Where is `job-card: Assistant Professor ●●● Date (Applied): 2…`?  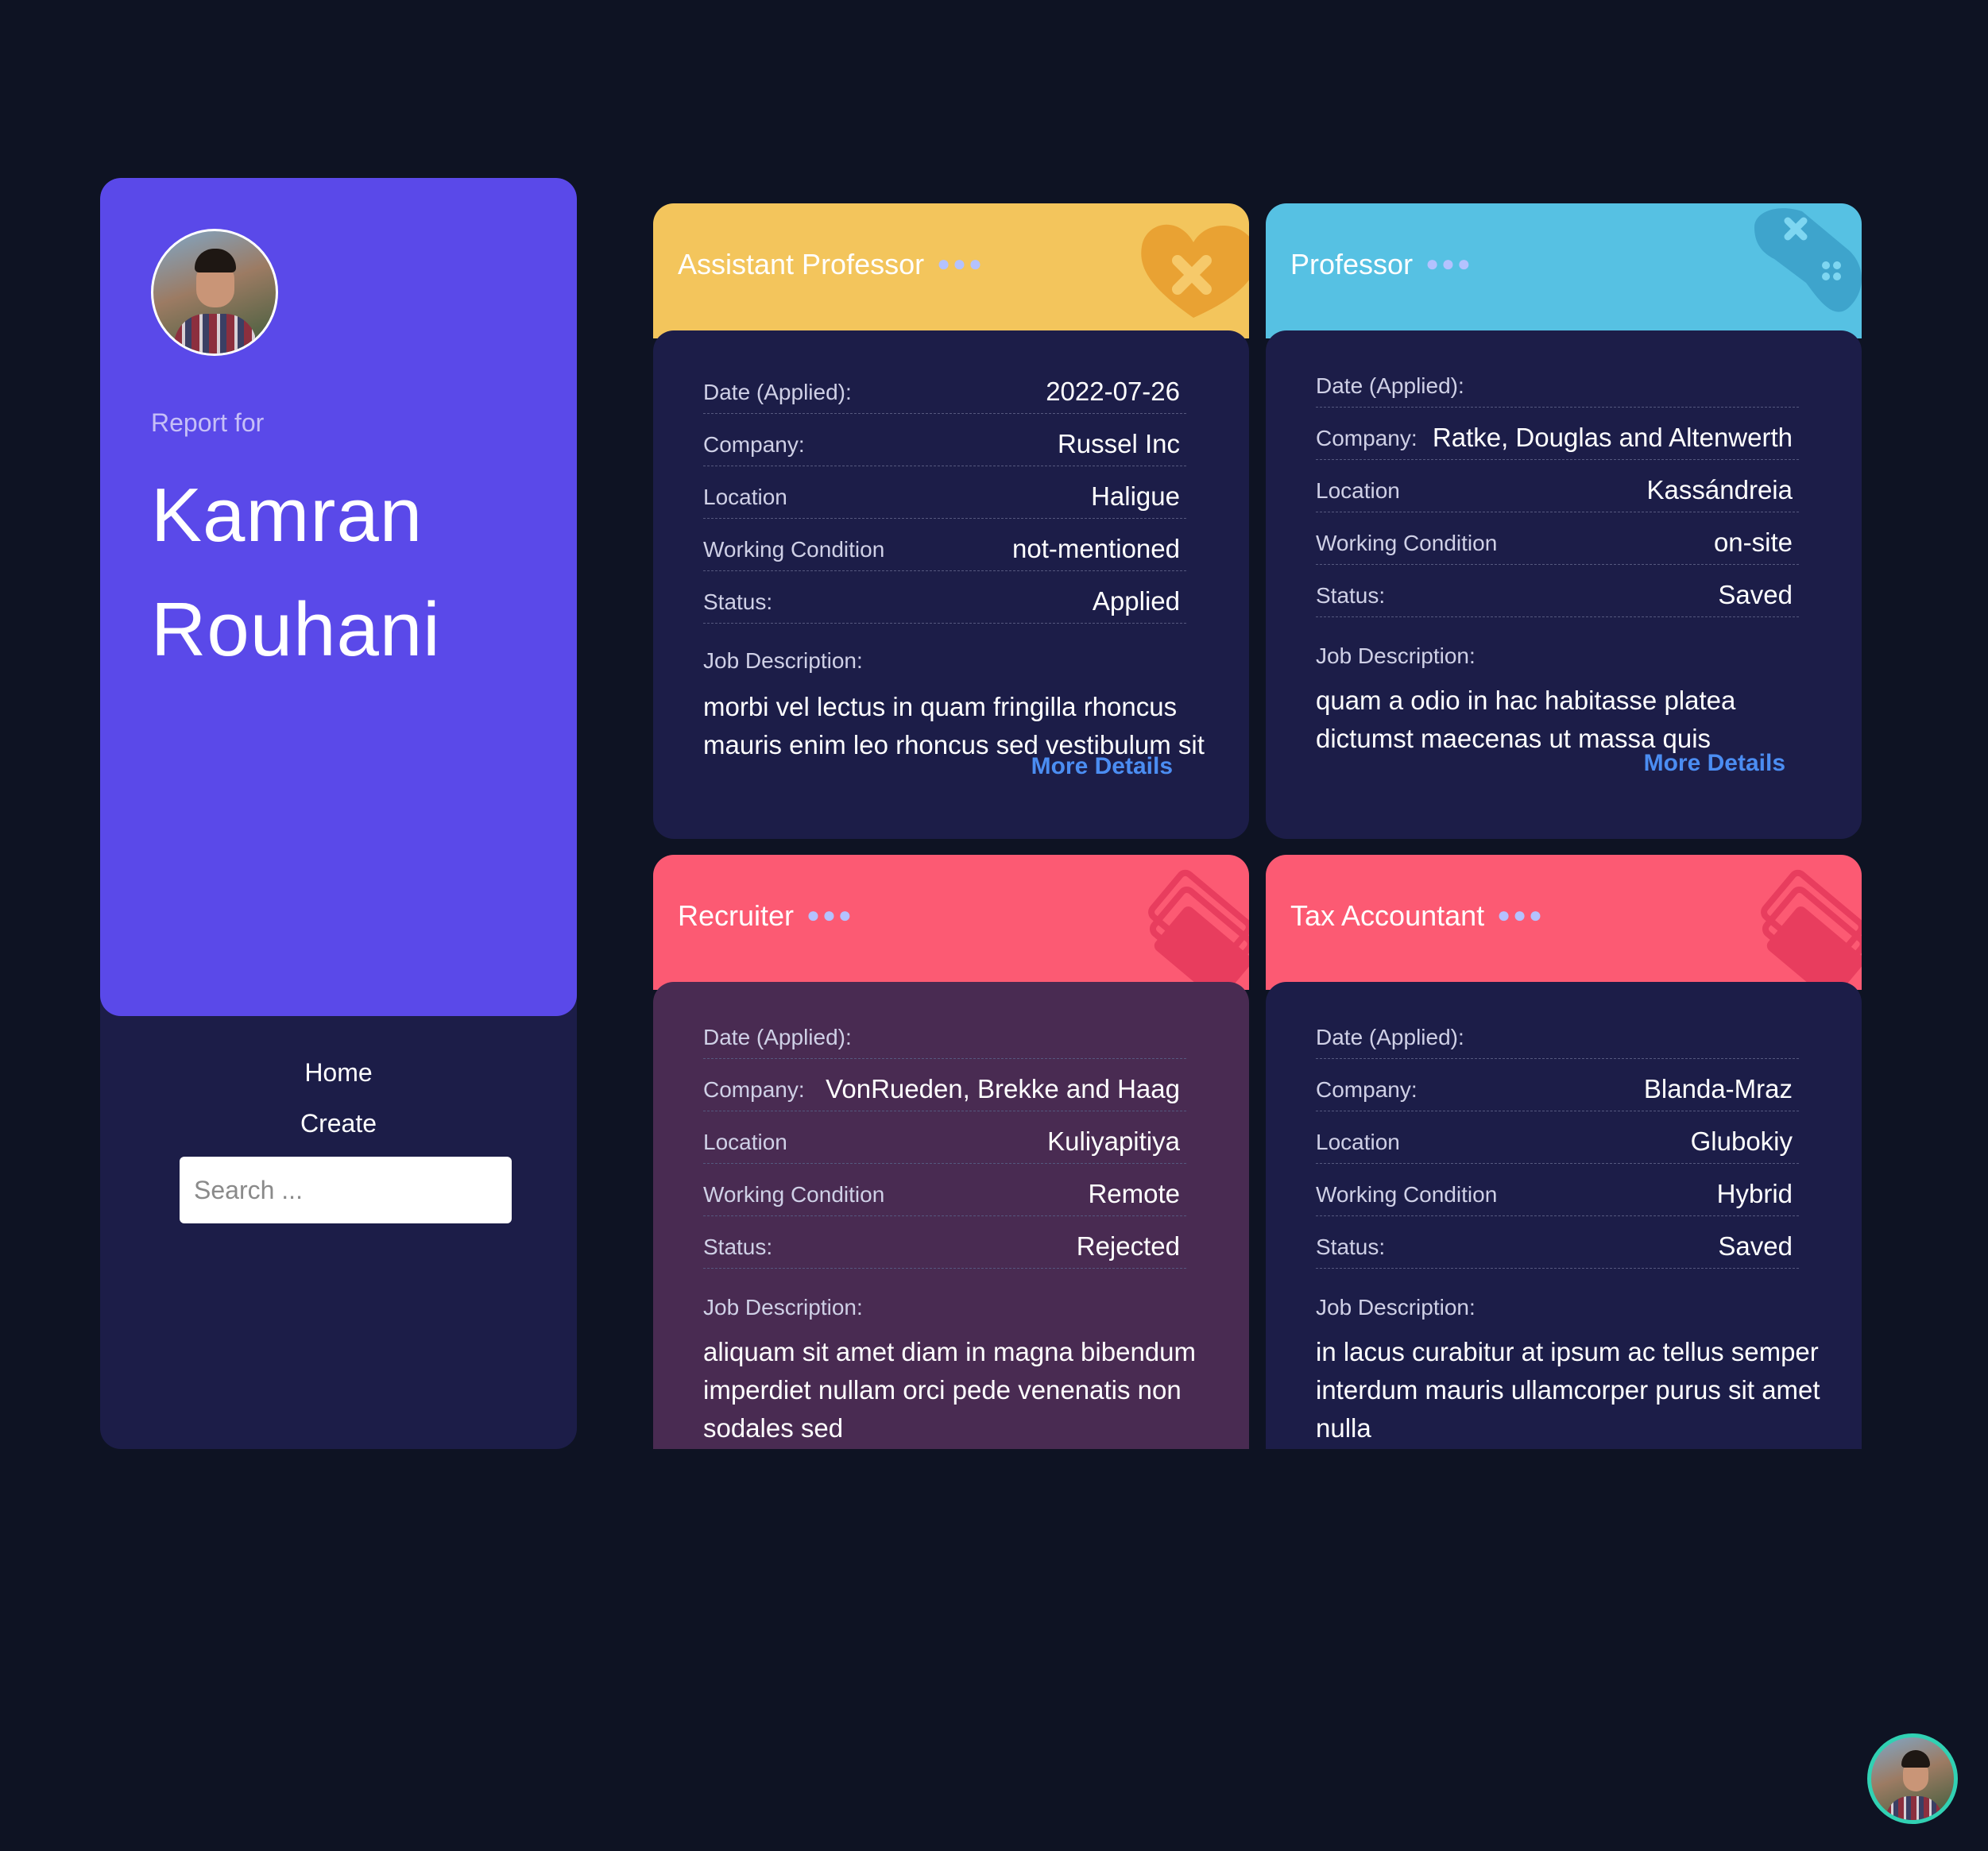
job-card: Assistant Professor ●●● Date (Applied): 2… is located at coordinates (951, 521).